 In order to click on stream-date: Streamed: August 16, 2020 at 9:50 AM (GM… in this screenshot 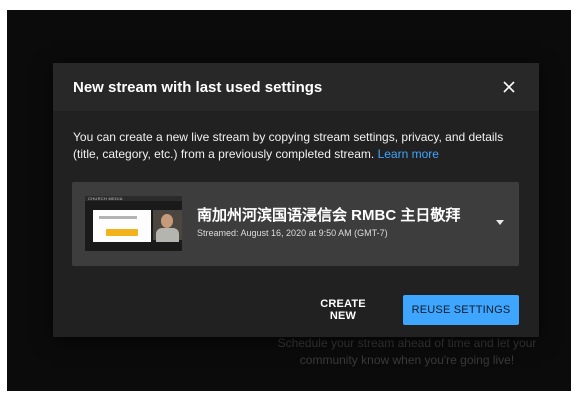, I will do `click(292, 233)`.